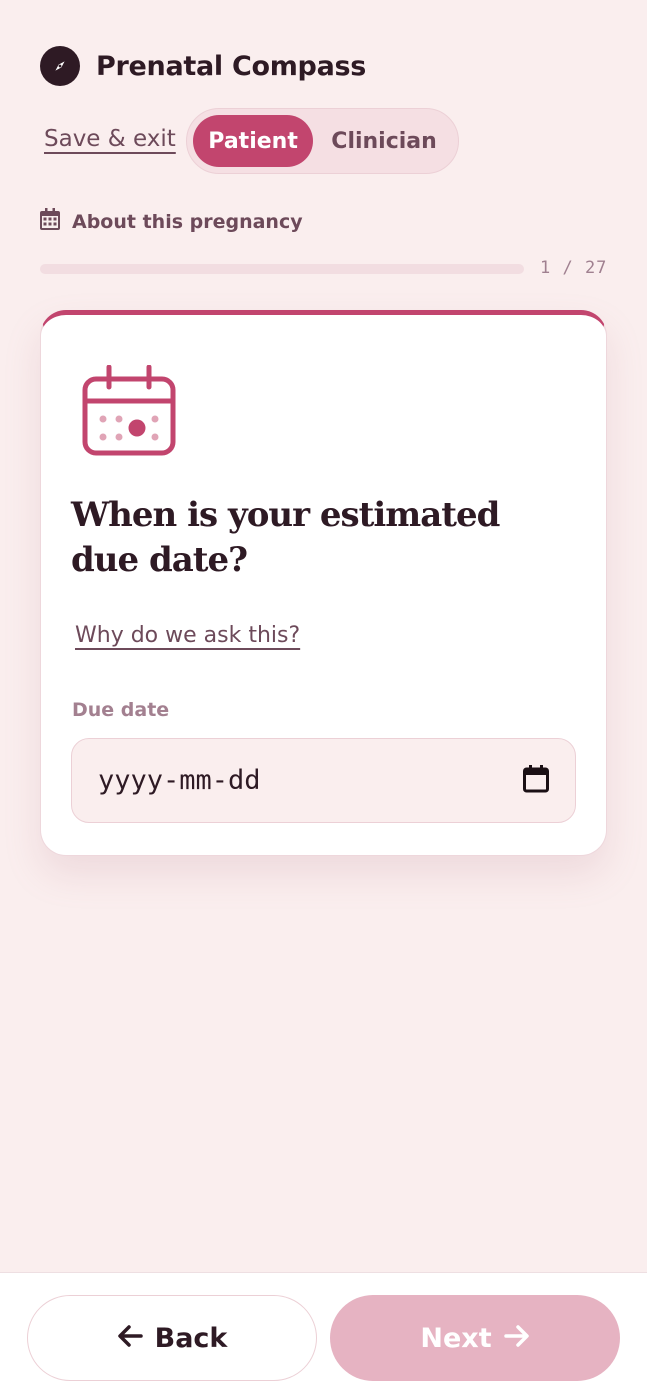 Image resolution: width=647 pixels, height=1400 pixels. What do you see at coordinates (285, 537) in the screenshot?
I see `question-title: When is your estimated due date?` at bounding box center [285, 537].